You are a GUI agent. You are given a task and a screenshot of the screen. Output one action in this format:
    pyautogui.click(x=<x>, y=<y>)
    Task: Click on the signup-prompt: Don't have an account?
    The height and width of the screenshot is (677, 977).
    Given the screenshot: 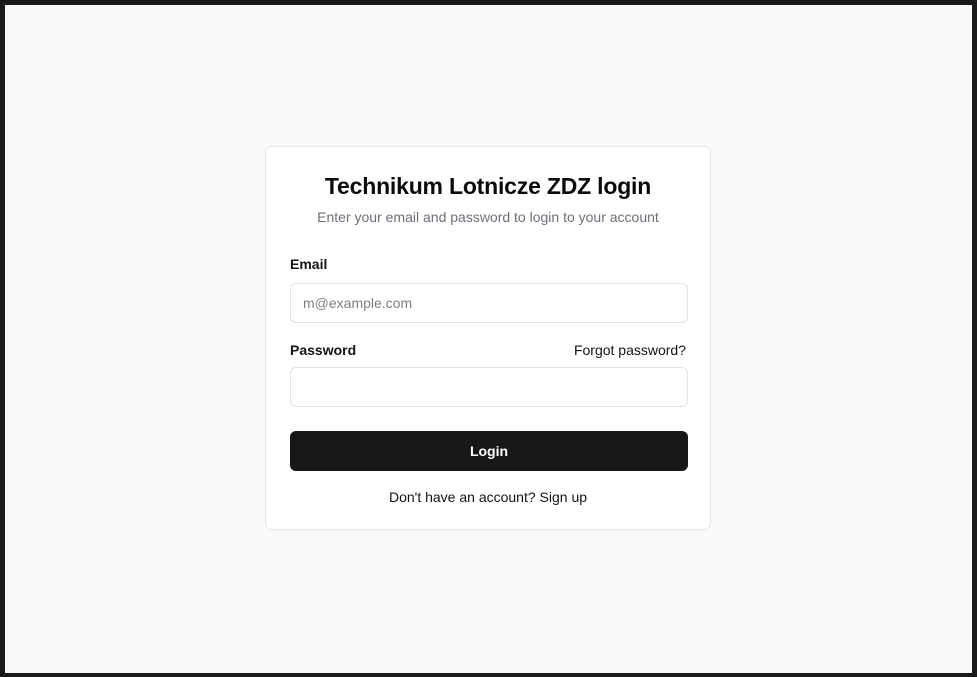 What is the action you would take?
    pyautogui.click(x=462, y=497)
    